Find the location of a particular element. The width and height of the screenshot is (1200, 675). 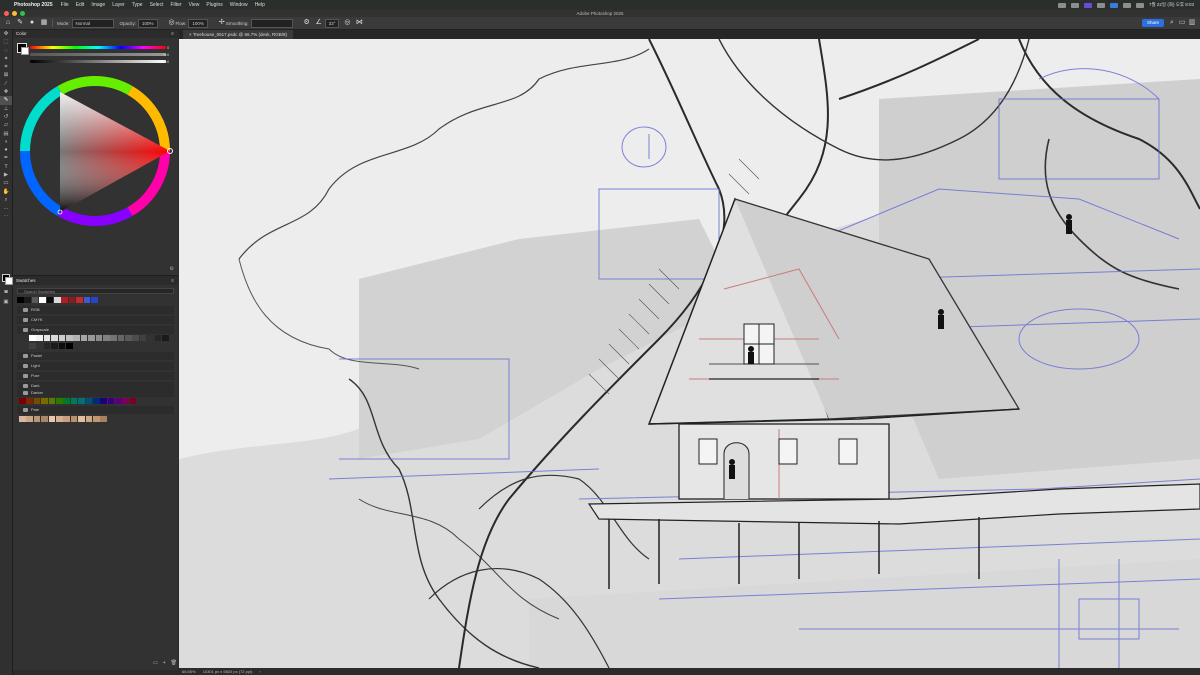

zoom-level: 66.65% is located at coordinates (189, 671).